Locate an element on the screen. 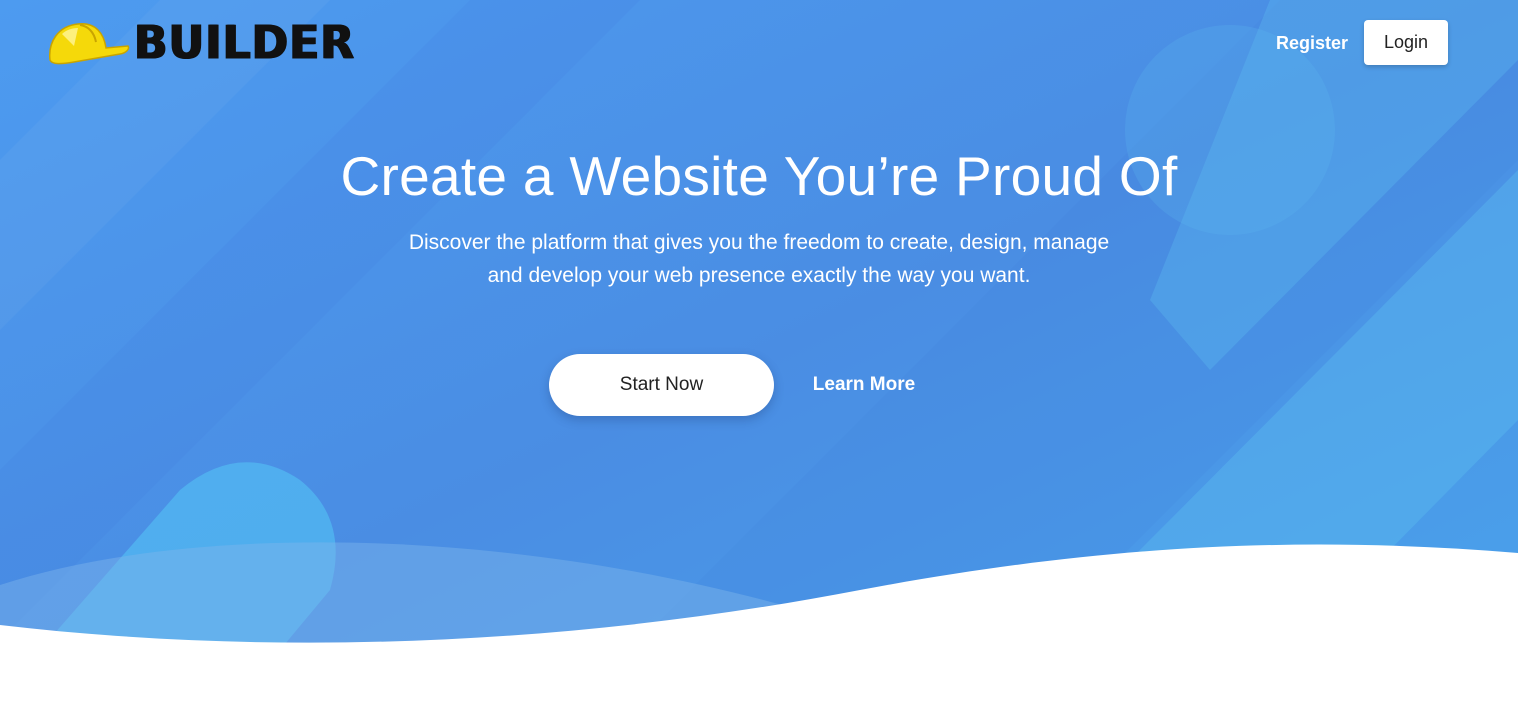  login-button: Login is located at coordinates (1406, 42).